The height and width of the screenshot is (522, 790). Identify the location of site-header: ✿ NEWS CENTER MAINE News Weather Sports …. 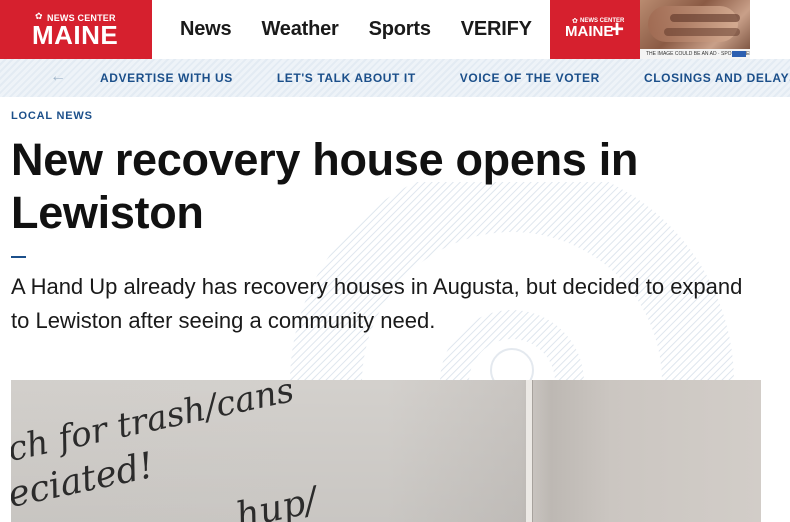
(395, 29).